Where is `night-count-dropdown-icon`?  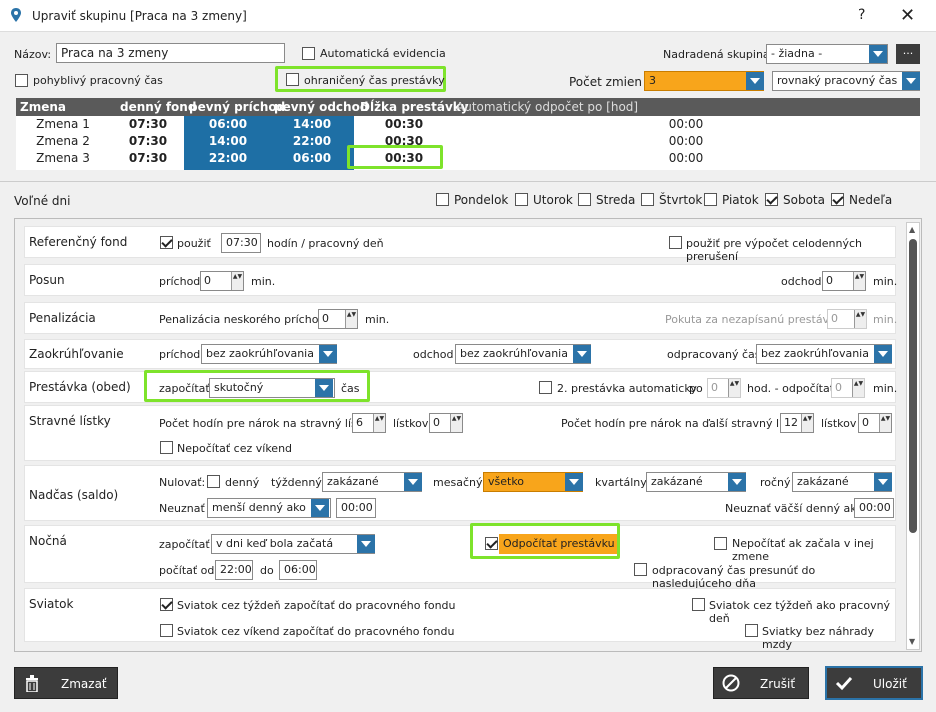
night-count-dropdown-icon is located at coordinates (366, 544).